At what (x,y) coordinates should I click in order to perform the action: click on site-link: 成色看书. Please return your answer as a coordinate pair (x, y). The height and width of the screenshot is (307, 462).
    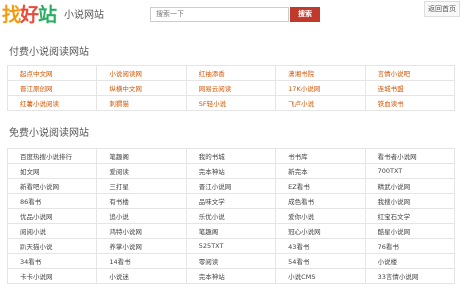
    Looking at the image, I should click on (320, 201).